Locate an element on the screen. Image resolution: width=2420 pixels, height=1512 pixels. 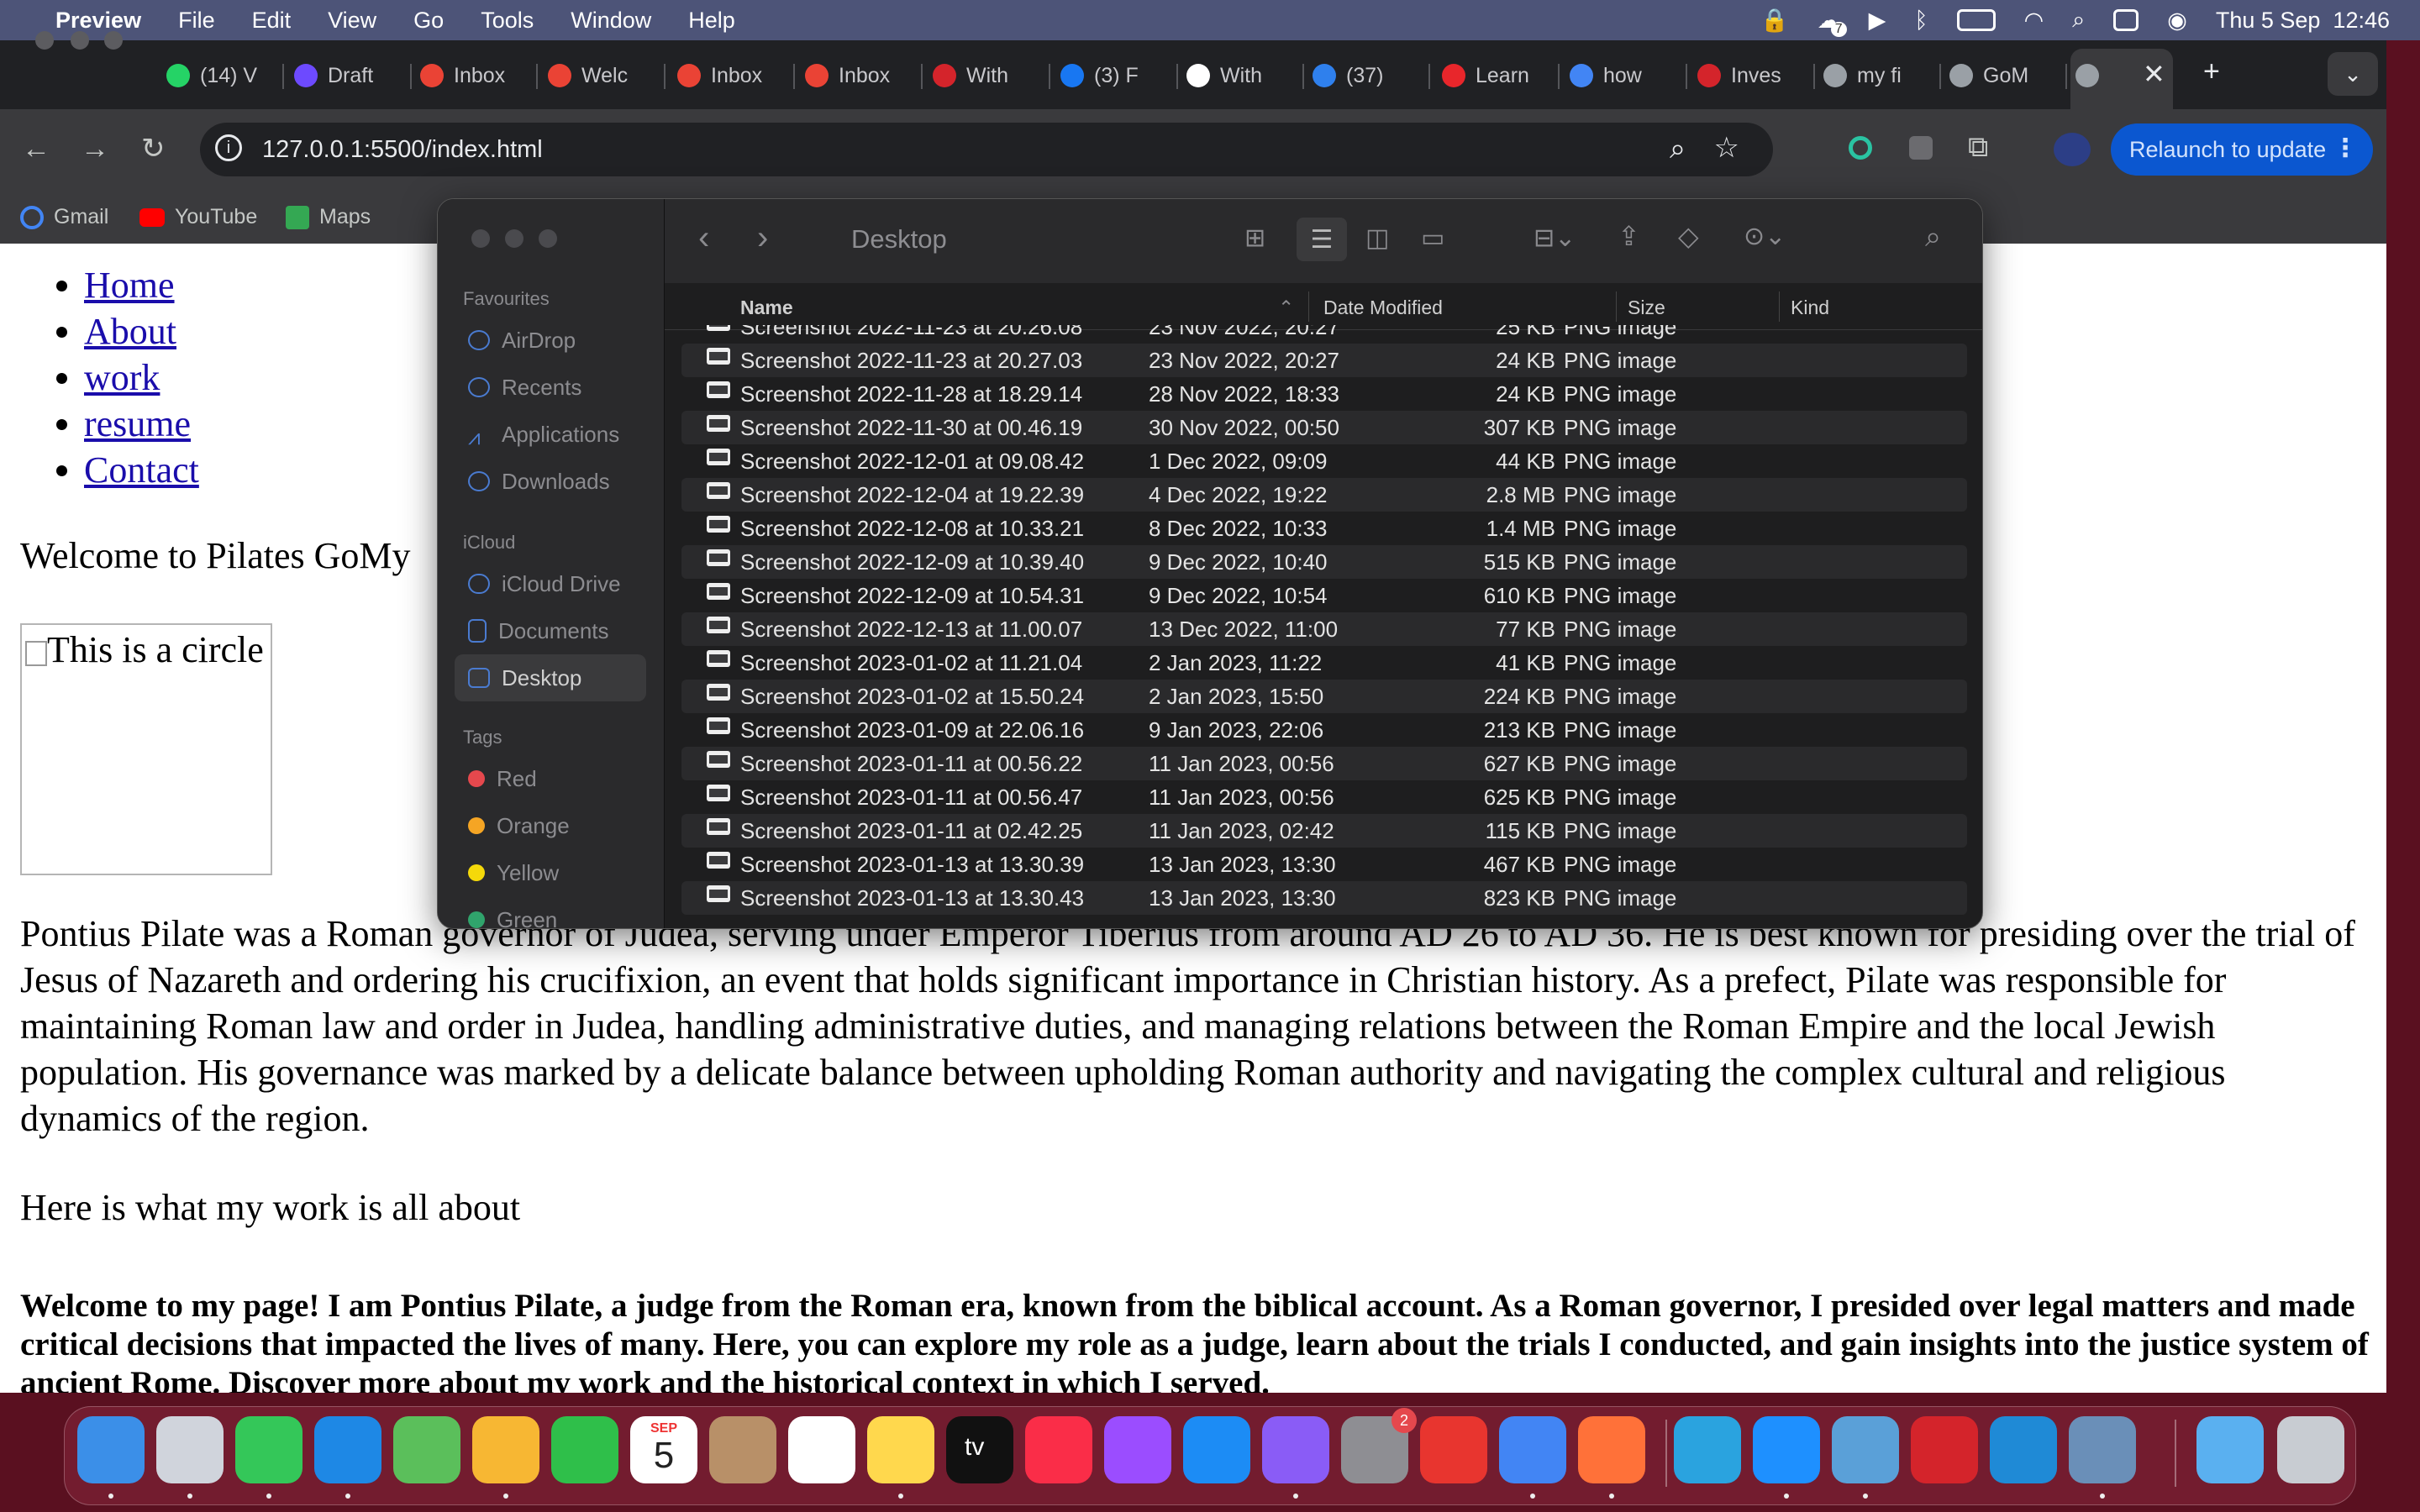
icon-view-icon: ⊞ is located at coordinates (1255, 238).